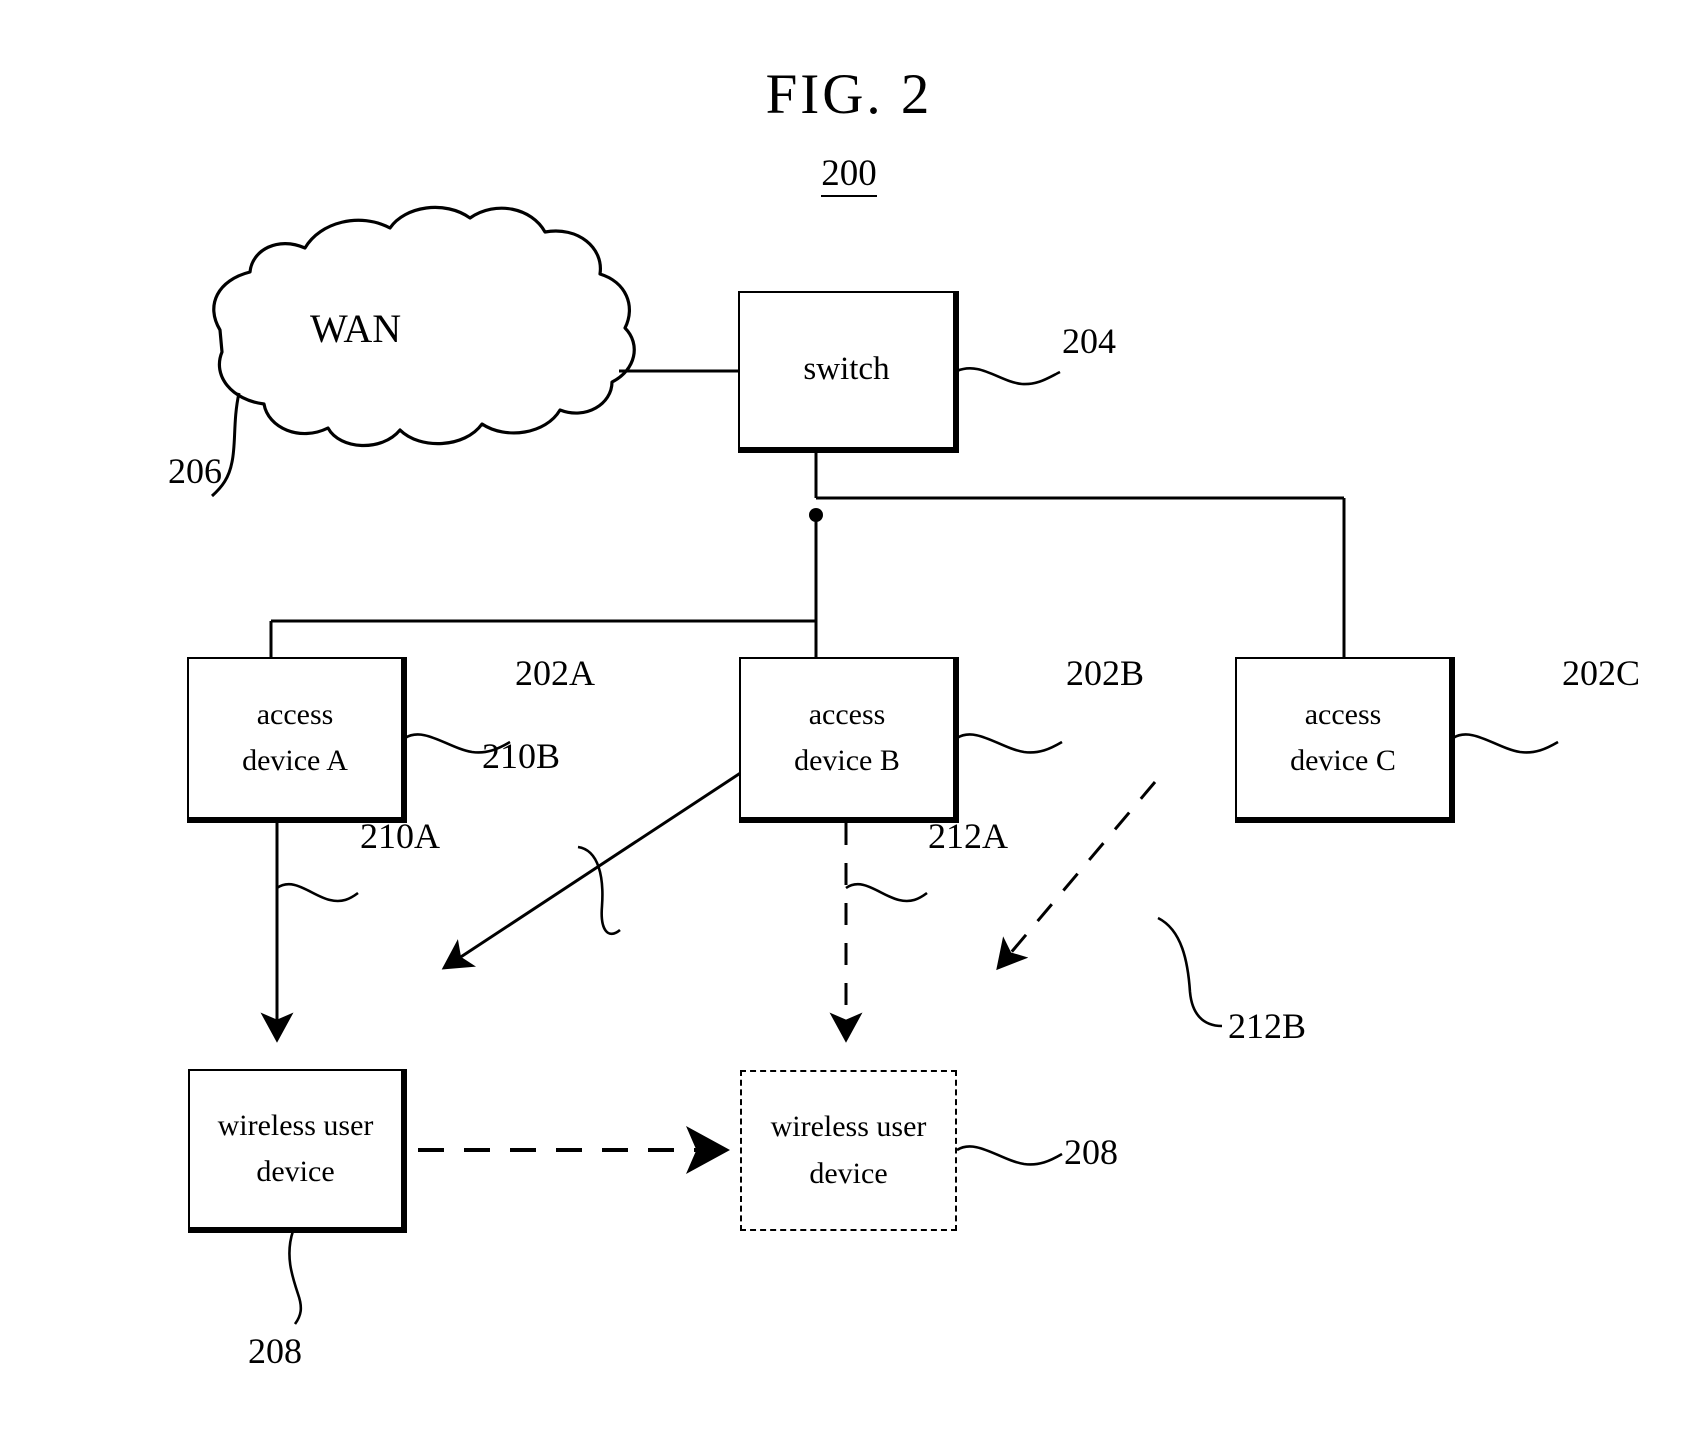  What do you see at coordinates (849, 740) in the screenshot?
I see `access-device-b-box: access device B` at bounding box center [849, 740].